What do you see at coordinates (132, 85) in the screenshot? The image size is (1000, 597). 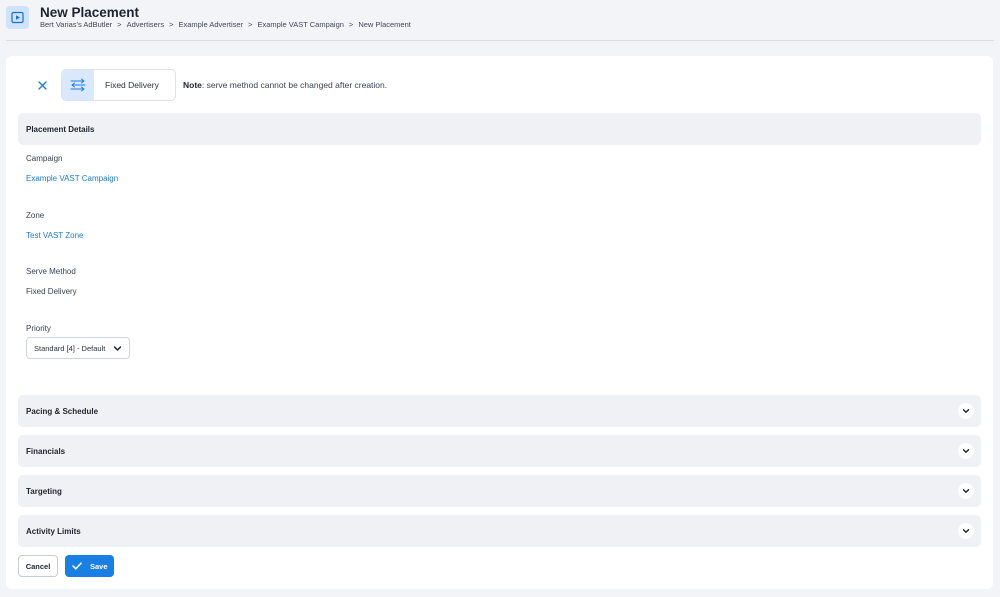 I see `serve-method-label: Fixed Delivery` at bounding box center [132, 85].